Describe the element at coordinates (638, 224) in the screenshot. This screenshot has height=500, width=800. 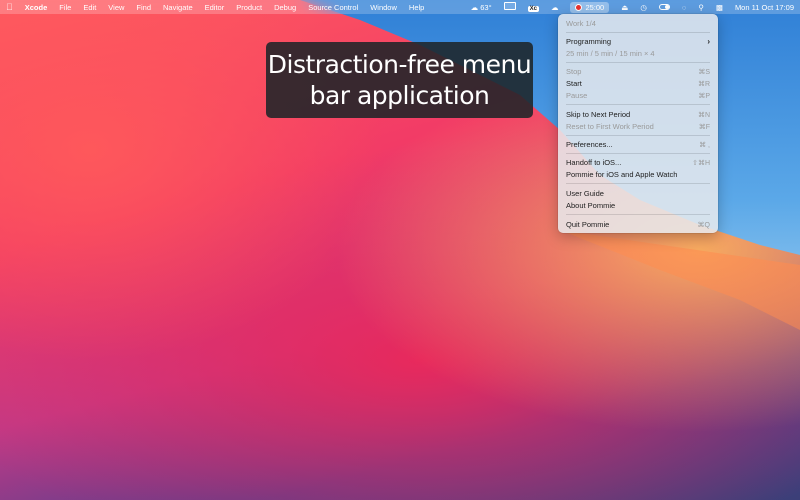
I see `menu-item-quit: Quit Pommie ⌘Q` at that location.